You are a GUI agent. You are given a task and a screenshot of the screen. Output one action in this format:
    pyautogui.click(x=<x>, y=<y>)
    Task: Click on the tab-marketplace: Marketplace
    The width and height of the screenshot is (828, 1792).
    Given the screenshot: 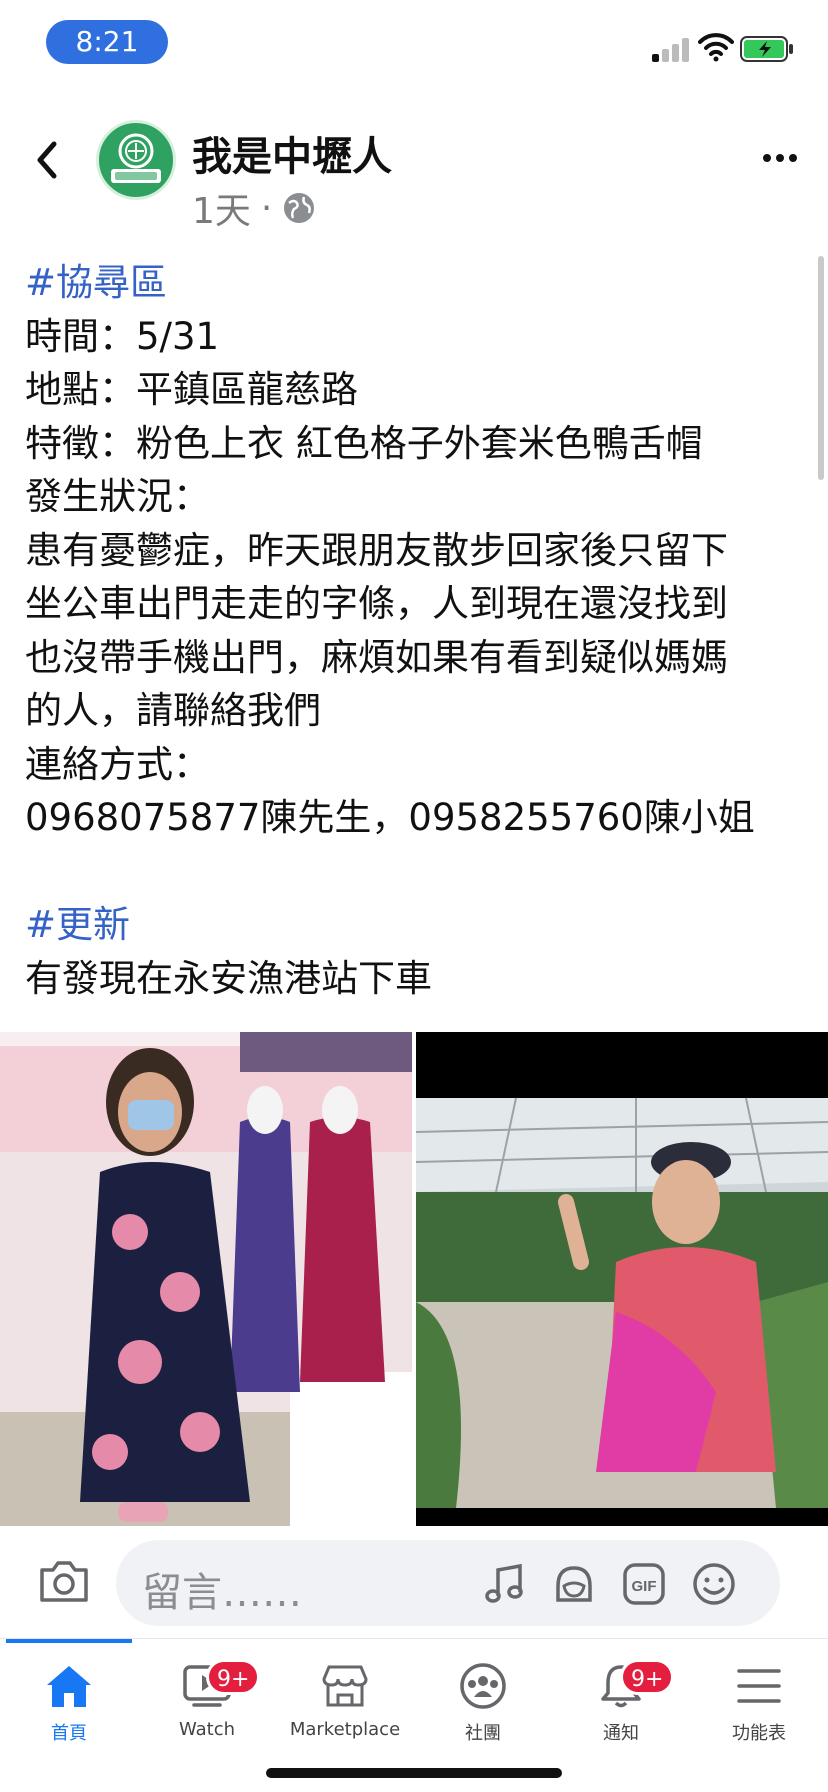 What is the action you would take?
    pyautogui.click(x=345, y=1703)
    